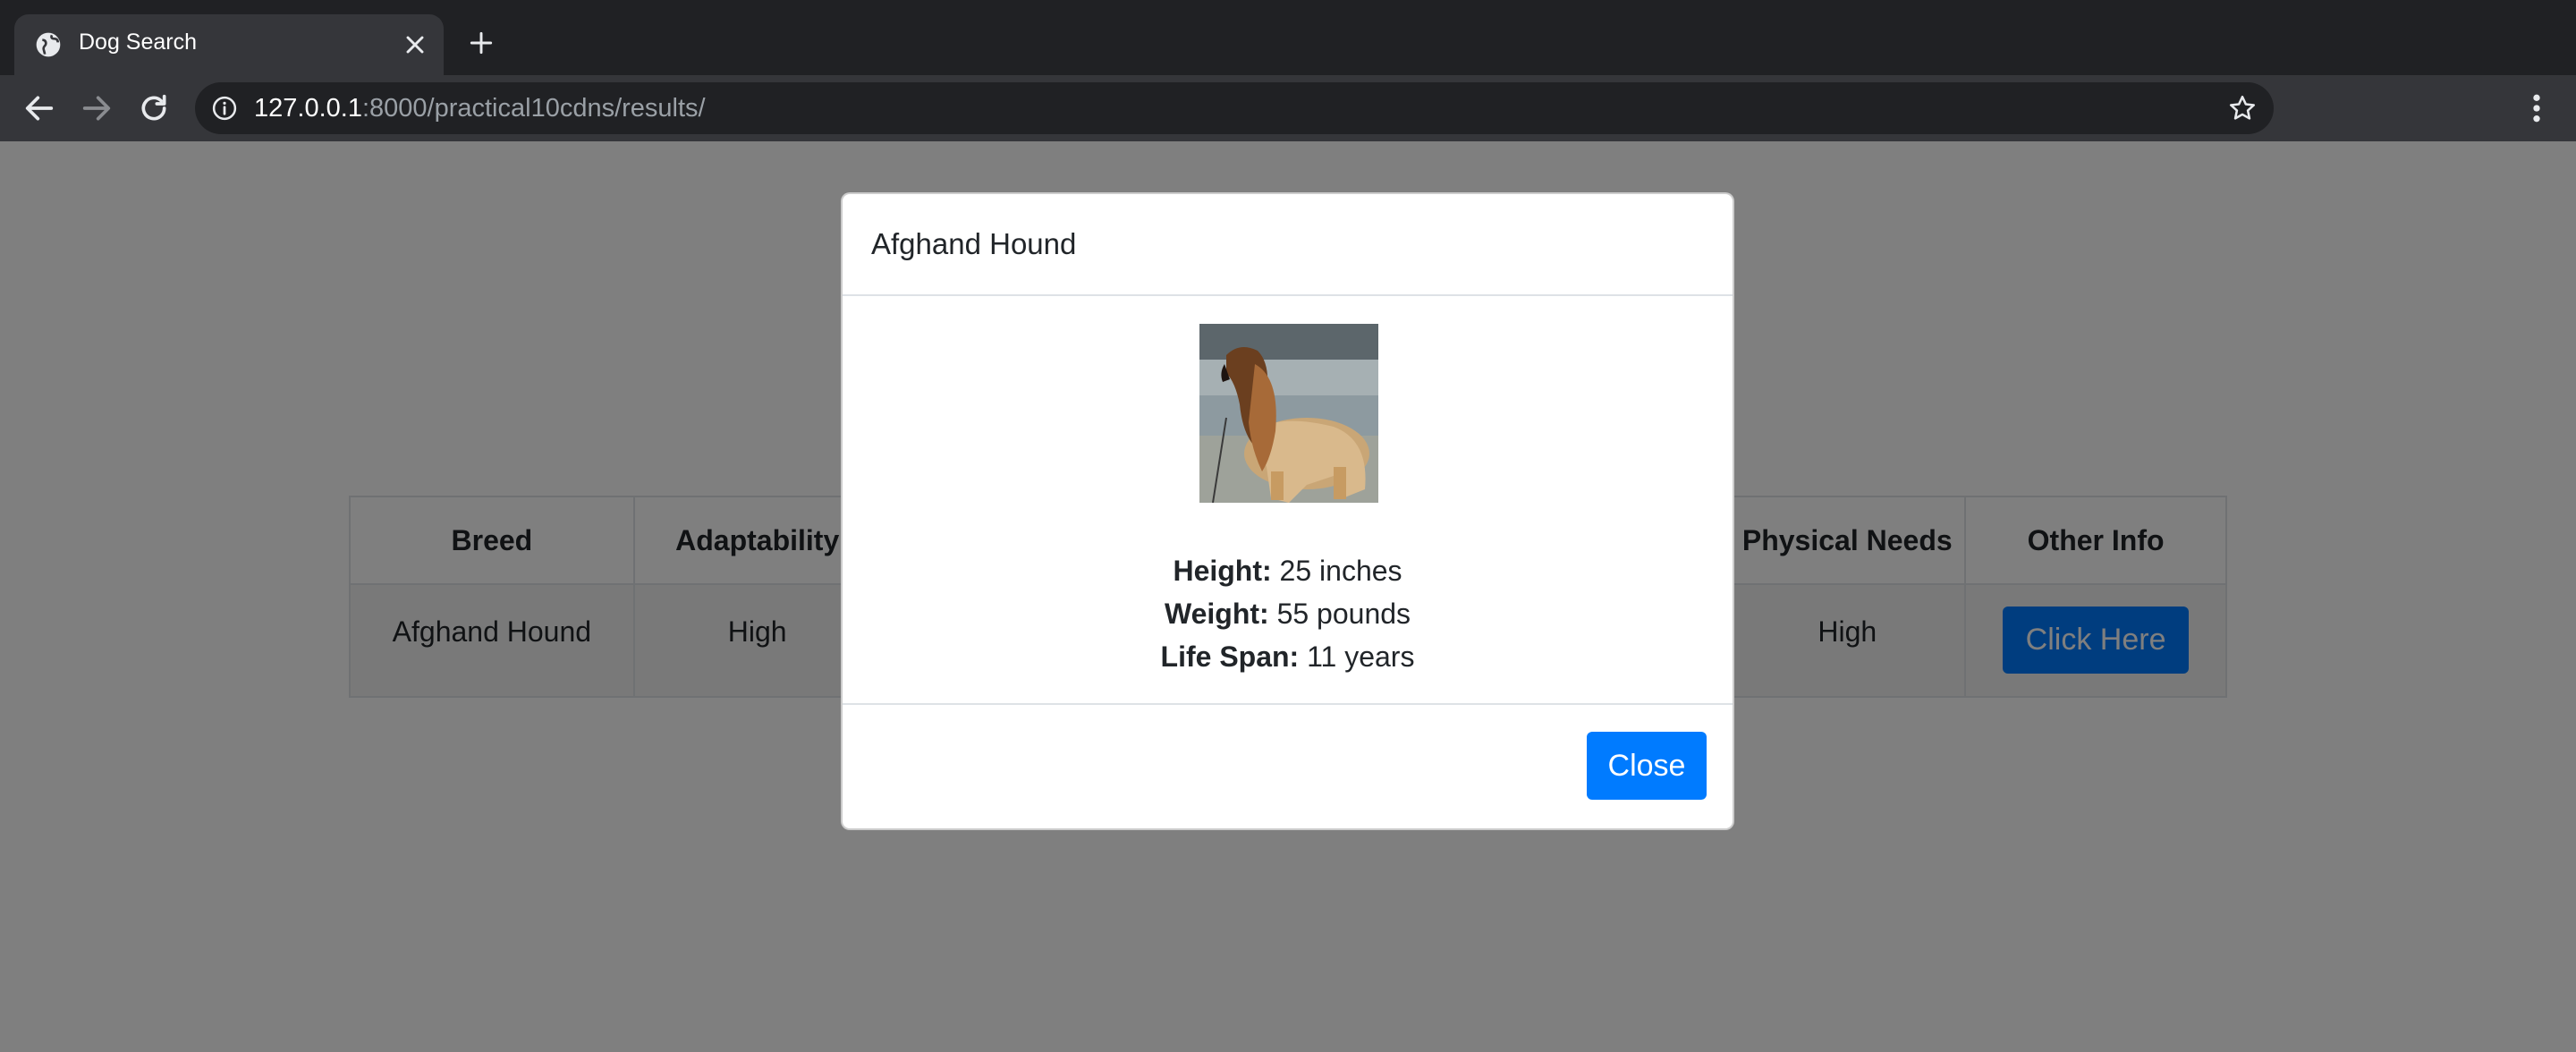 This screenshot has height=1052, width=2576. I want to click on dog-photo, so click(1288, 413).